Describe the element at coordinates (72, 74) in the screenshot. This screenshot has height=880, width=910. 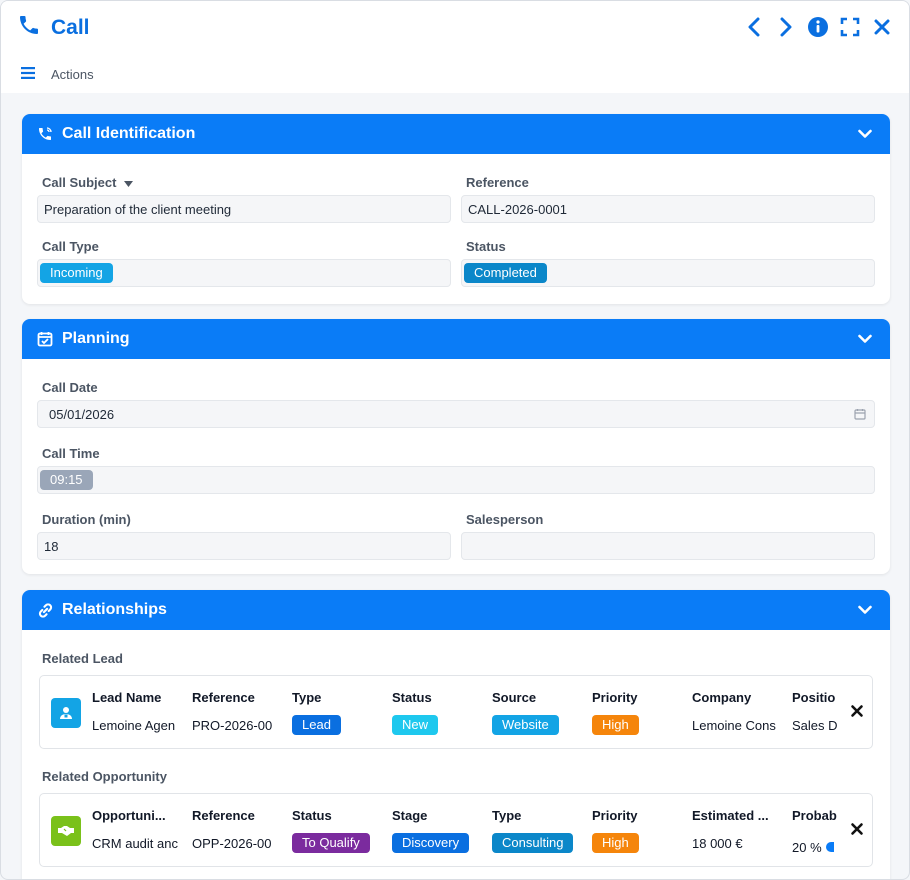
I see `actions-label: Actions` at that location.